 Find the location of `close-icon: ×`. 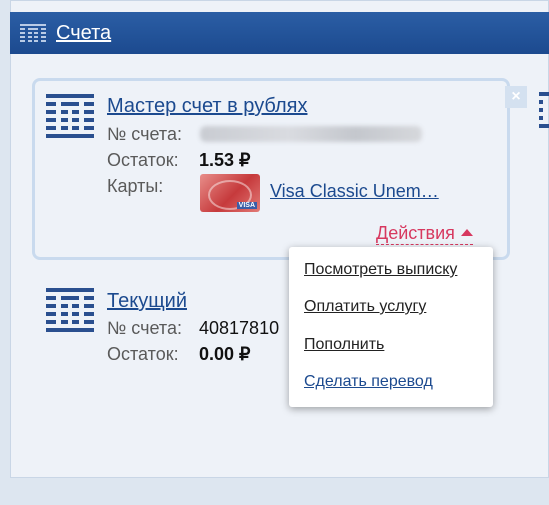

close-icon: × is located at coordinates (516, 97).